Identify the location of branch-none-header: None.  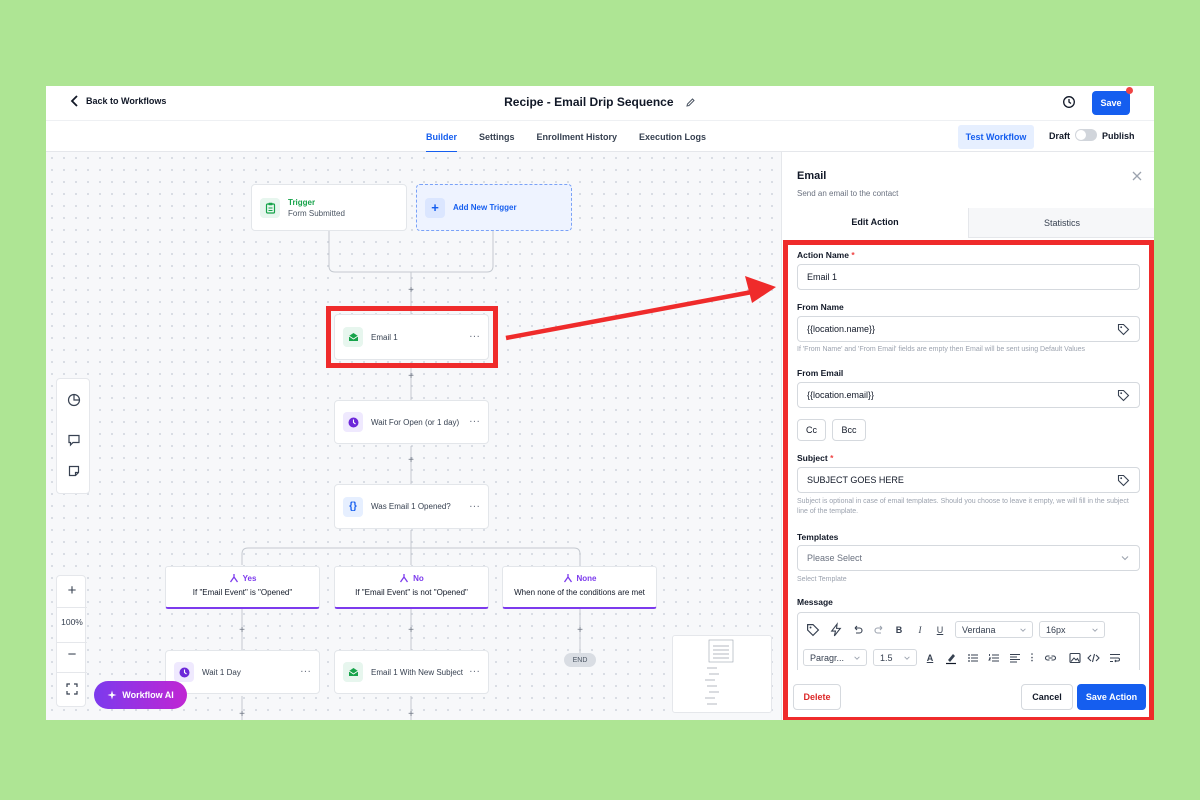
(579, 578).